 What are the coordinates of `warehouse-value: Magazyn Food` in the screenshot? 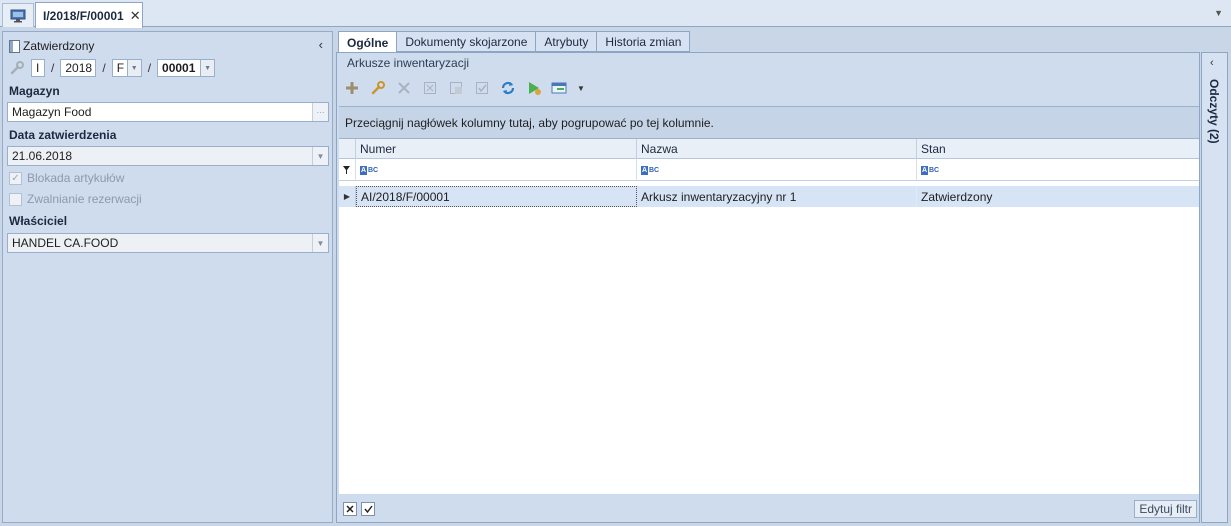 It's located at (52, 112).